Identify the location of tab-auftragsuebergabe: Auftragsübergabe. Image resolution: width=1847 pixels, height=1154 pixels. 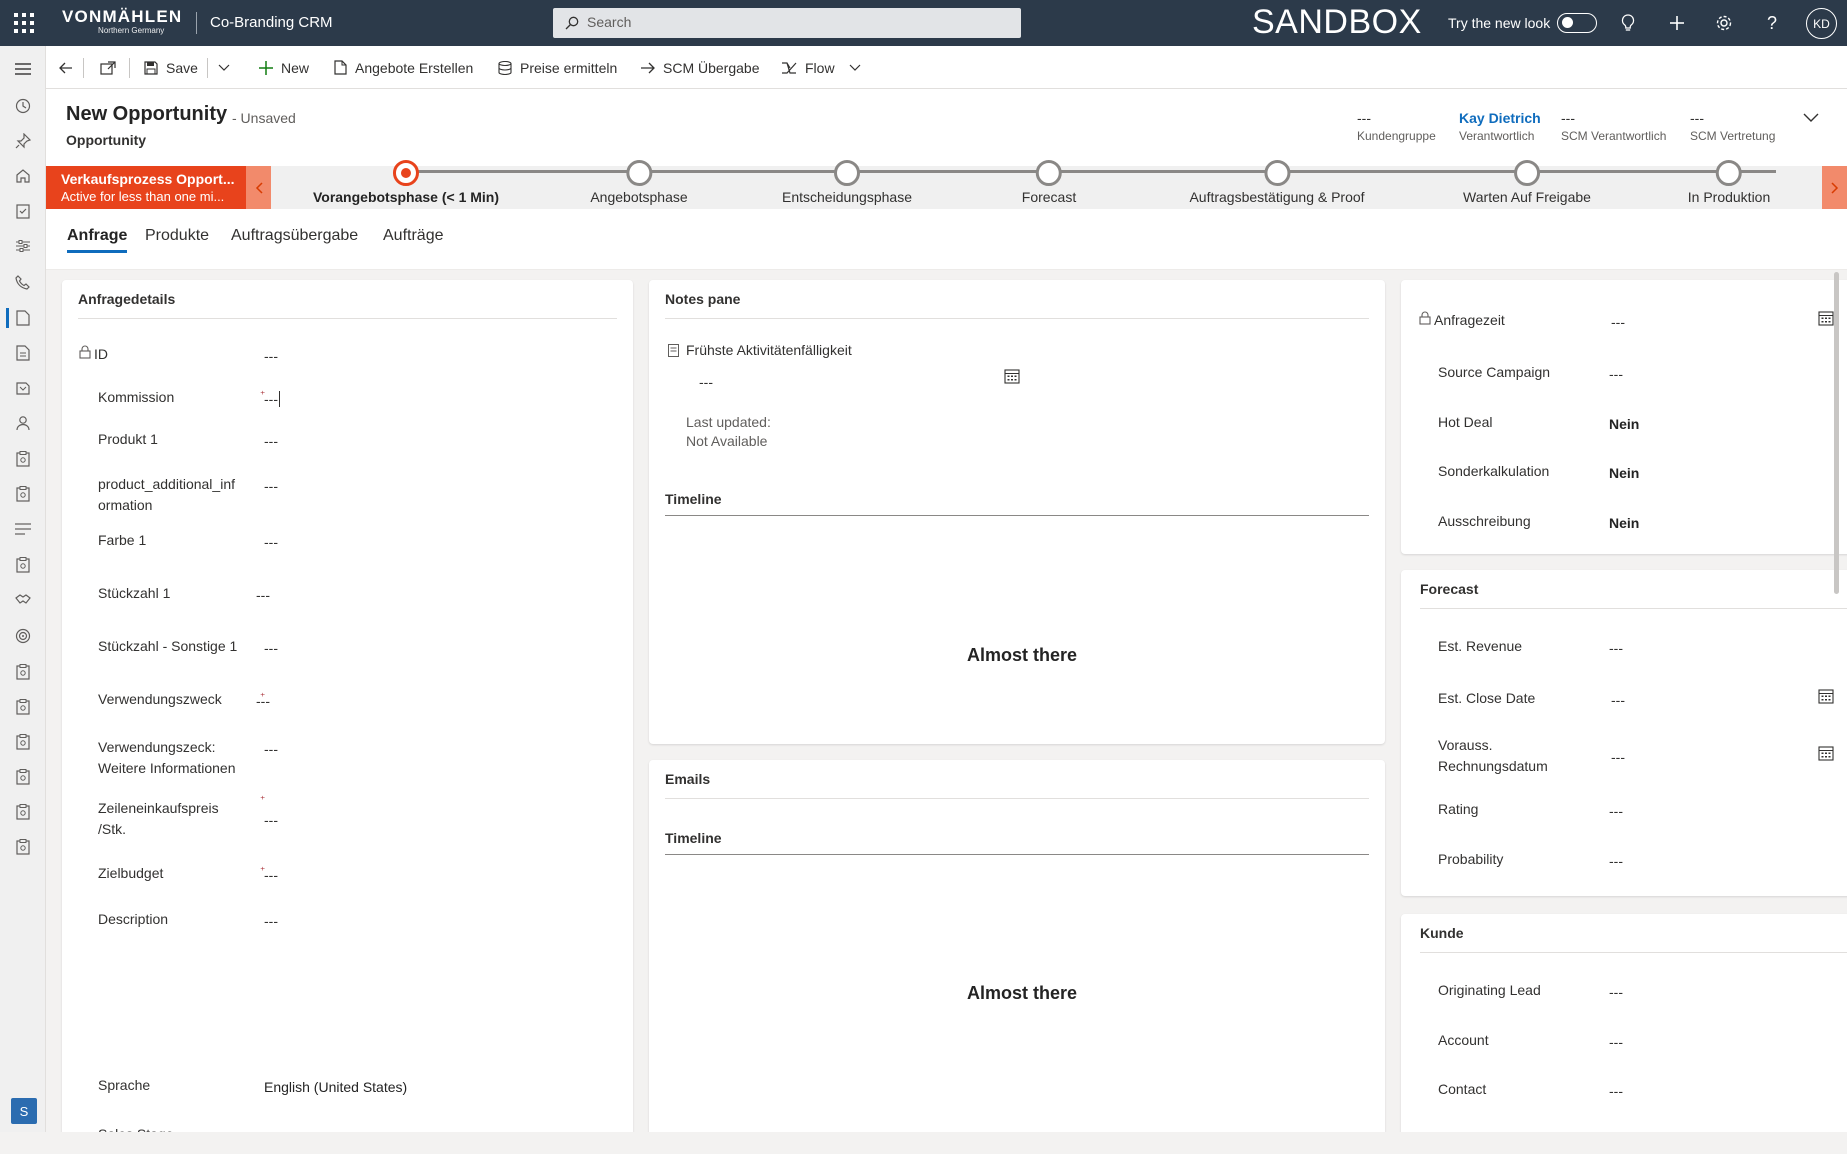
(294, 248).